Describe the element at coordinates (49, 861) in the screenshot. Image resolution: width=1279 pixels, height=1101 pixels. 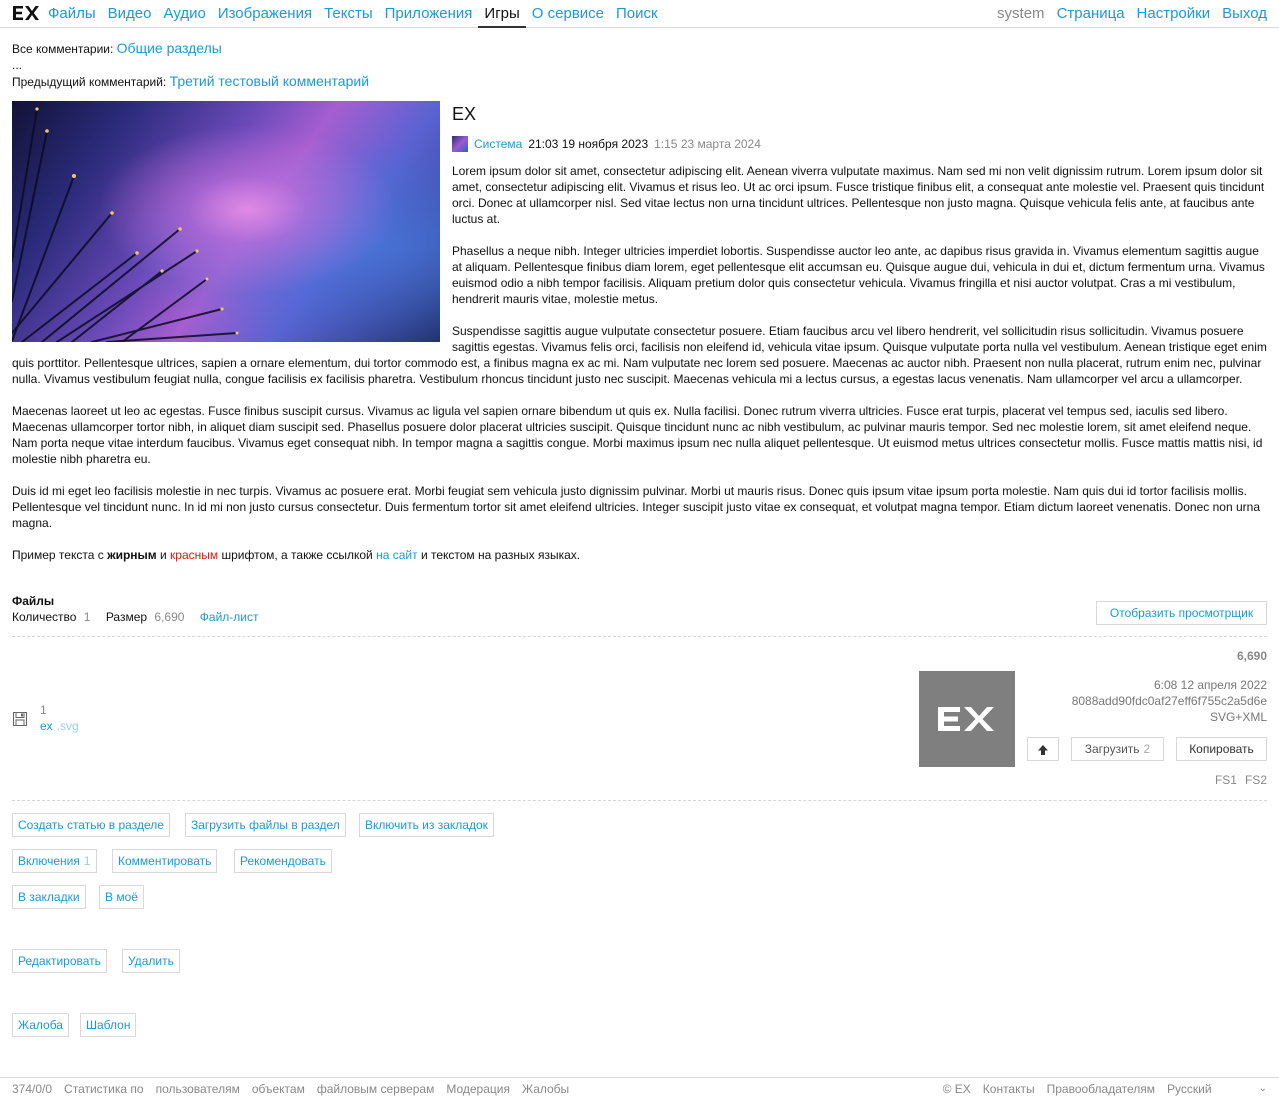
I see `inclusions-label: Включения` at that location.